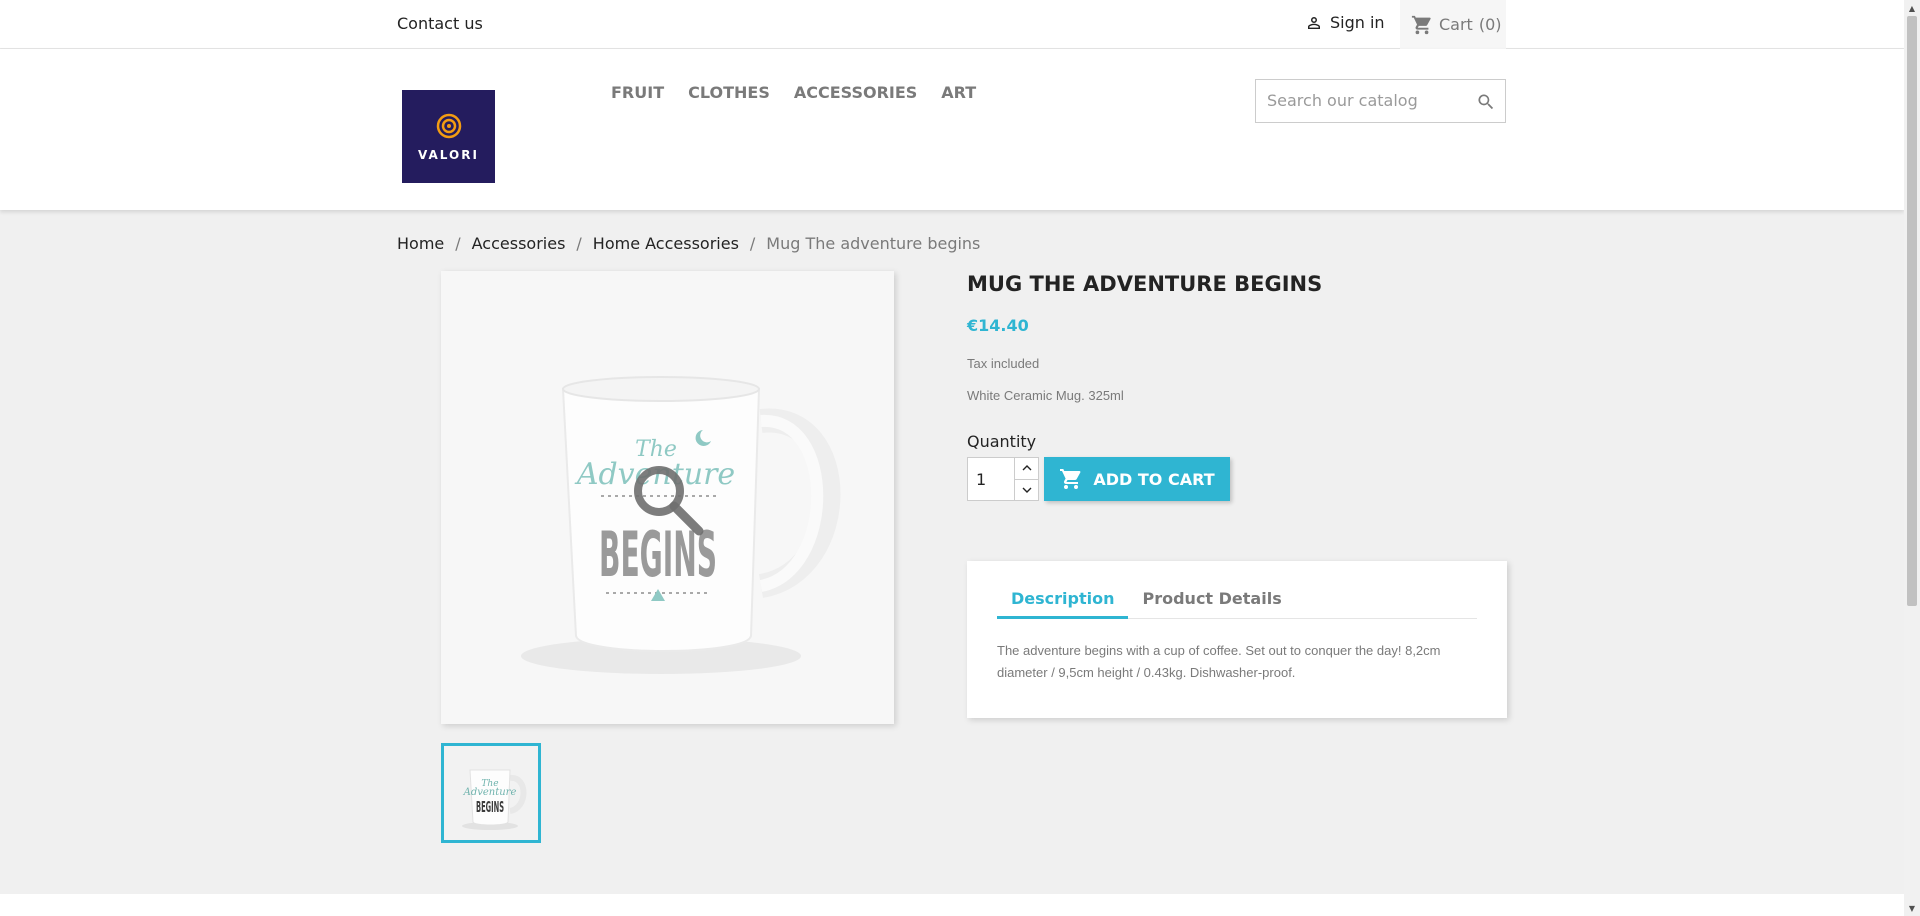 Image resolution: width=1920 pixels, height=916 pixels. I want to click on scrollbar-thumb, so click(1912, 311).